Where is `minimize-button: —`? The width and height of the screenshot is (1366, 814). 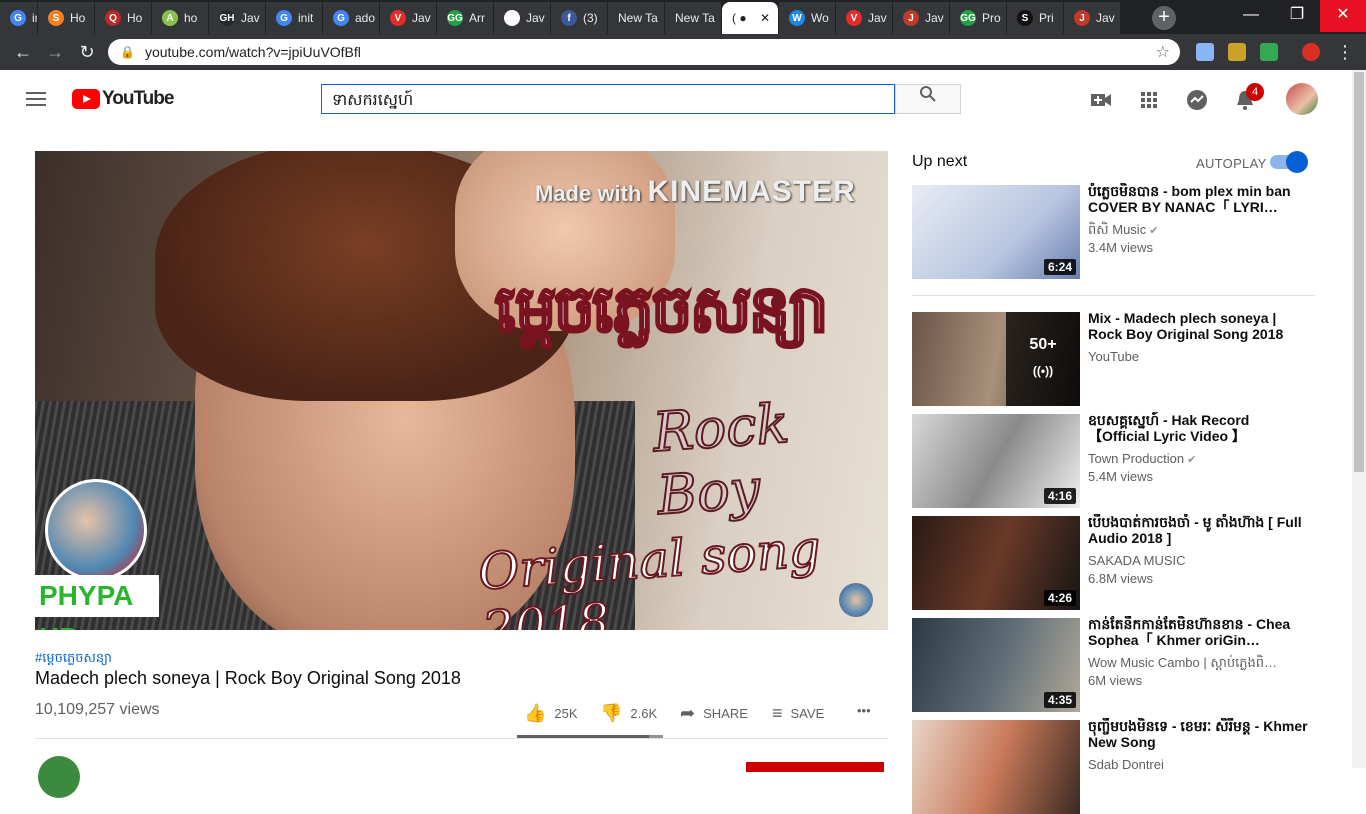 minimize-button: — is located at coordinates (1251, 16).